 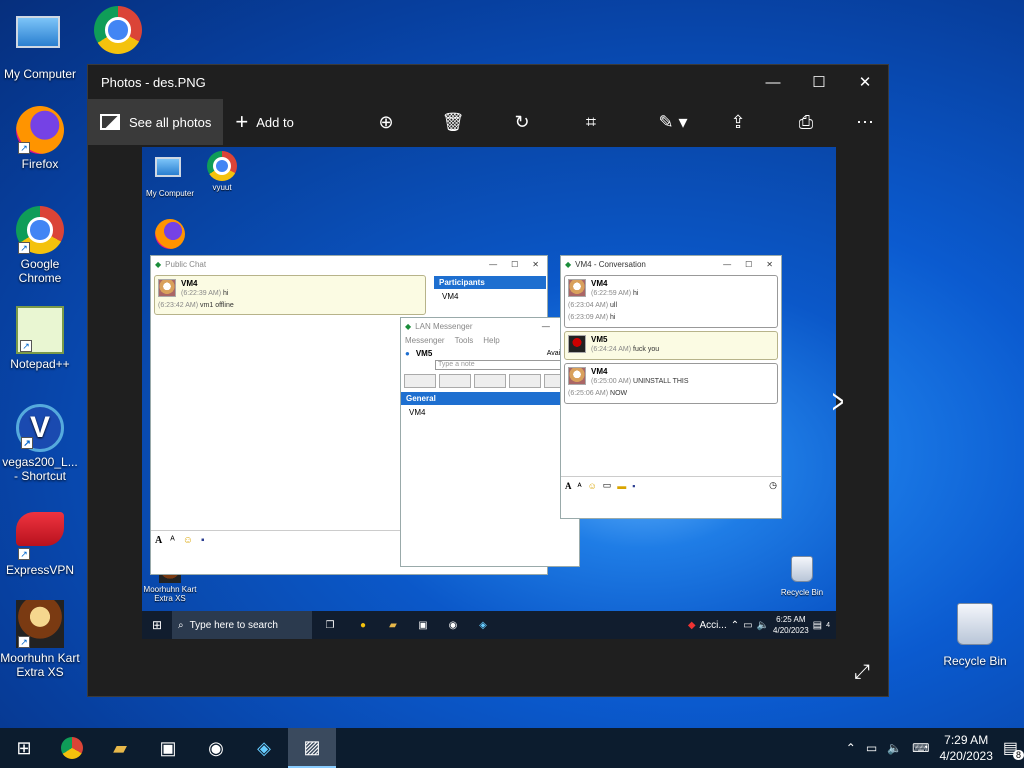 What do you see at coordinates (40, 245) in the screenshot?
I see `desktop-icon-google-chrome: ↗ Google Chrome` at bounding box center [40, 245].